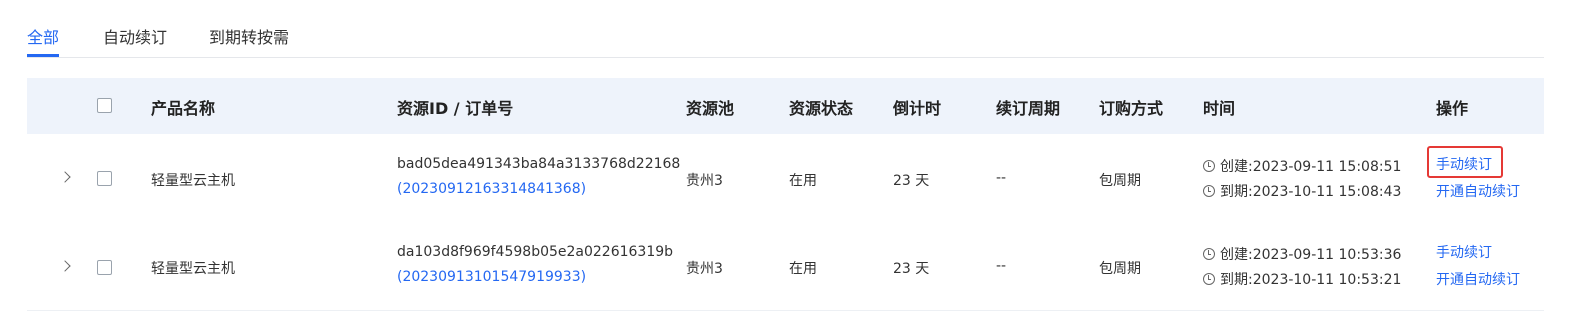 The width and height of the screenshot is (1589, 313). Describe the element at coordinates (535, 252) in the screenshot. I see `resource-id: da103d8f969f4598b05e2a022616319b` at that location.